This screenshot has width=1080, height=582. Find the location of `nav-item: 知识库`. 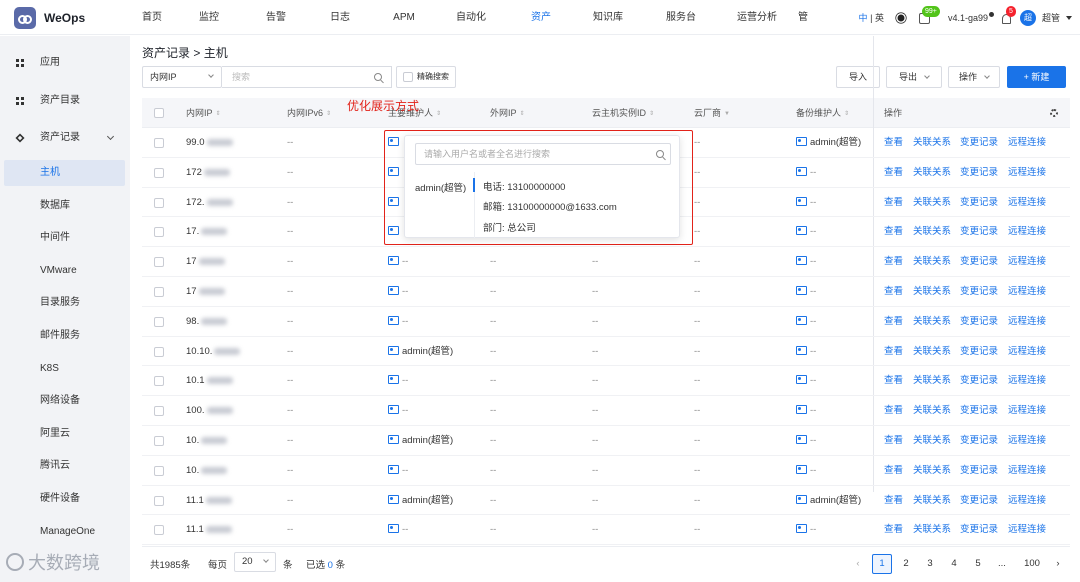

nav-item: 知识库 is located at coordinates (608, 17).